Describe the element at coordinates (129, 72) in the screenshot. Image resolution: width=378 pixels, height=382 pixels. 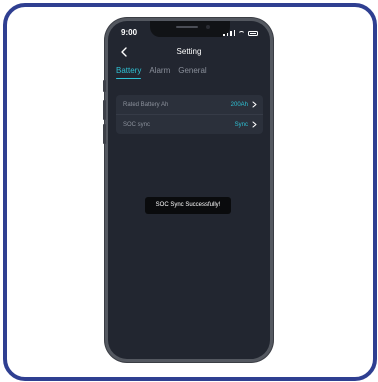
I see `tab-battery: Battery` at that location.